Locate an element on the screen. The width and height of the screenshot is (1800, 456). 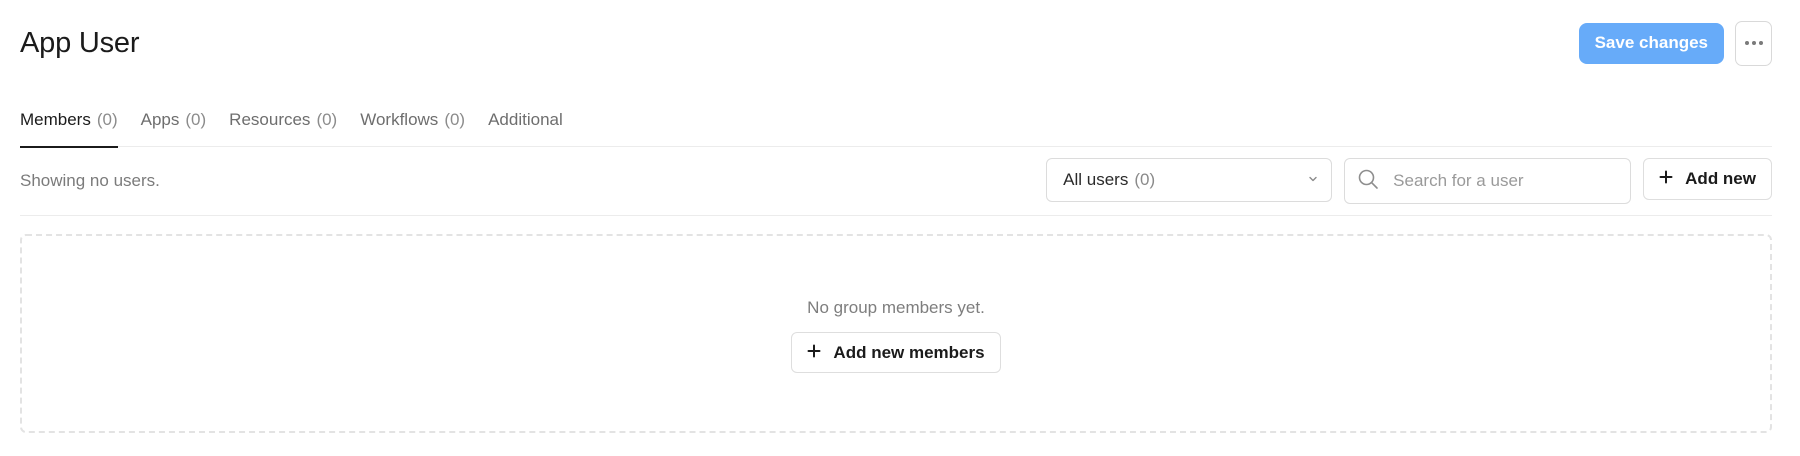
save-changes-button: Save changes is located at coordinates (1651, 43).